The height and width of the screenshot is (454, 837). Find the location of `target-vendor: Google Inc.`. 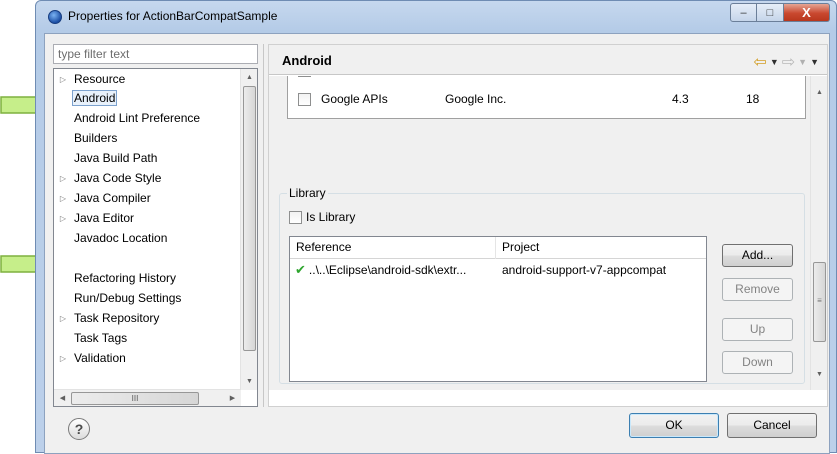

target-vendor: Google Inc. is located at coordinates (476, 99).